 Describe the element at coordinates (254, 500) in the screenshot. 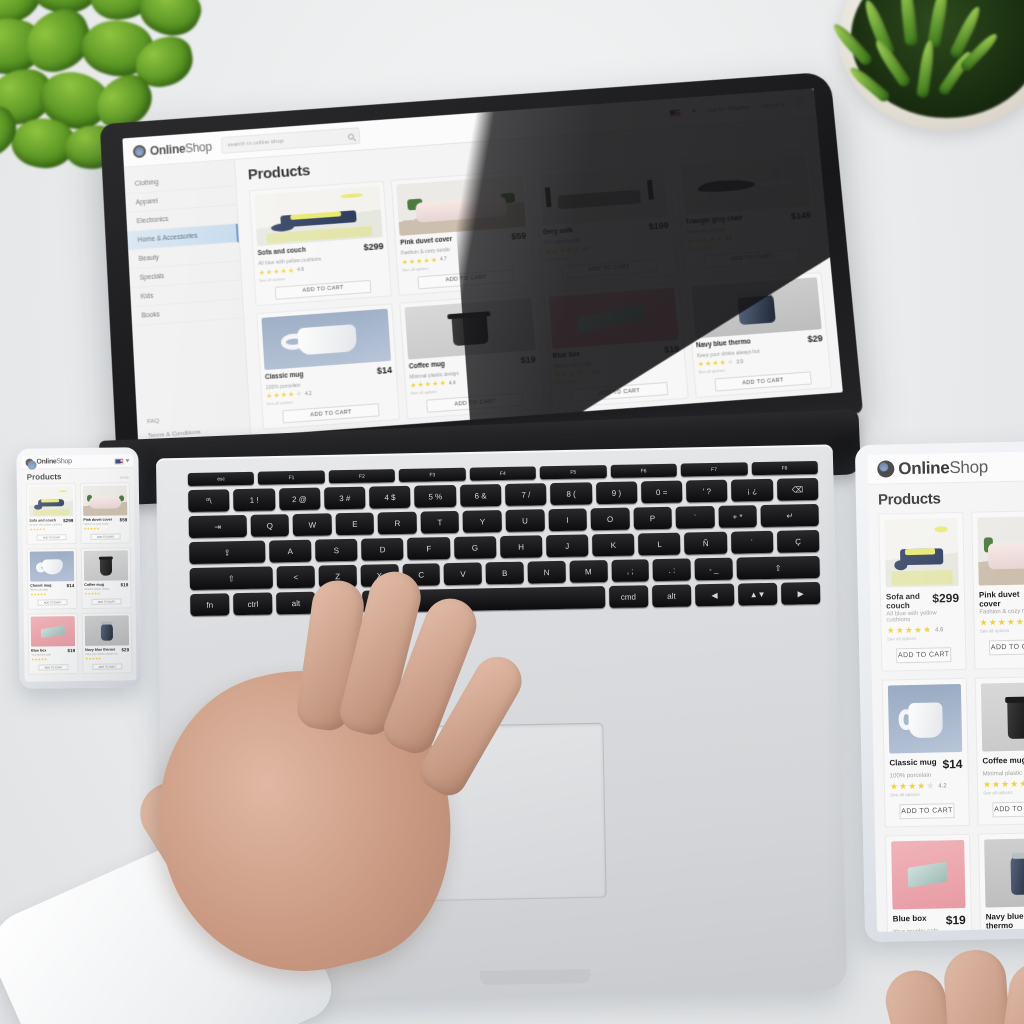

I see `key-1-: 1 !` at that location.